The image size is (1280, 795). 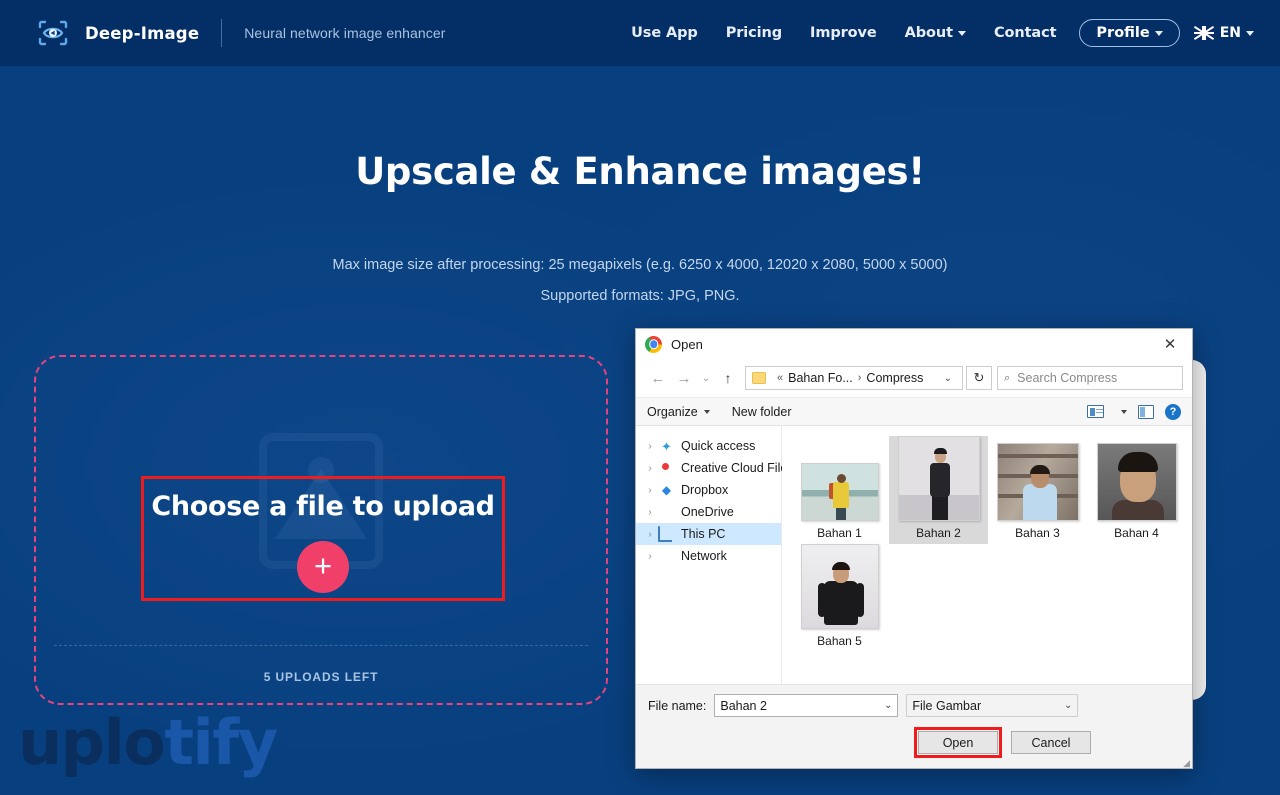 I want to click on file-list: Bahan 1 Bahan 2 Bahan 3 Bahan 4 Bahan 5, so click(x=987, y=555).